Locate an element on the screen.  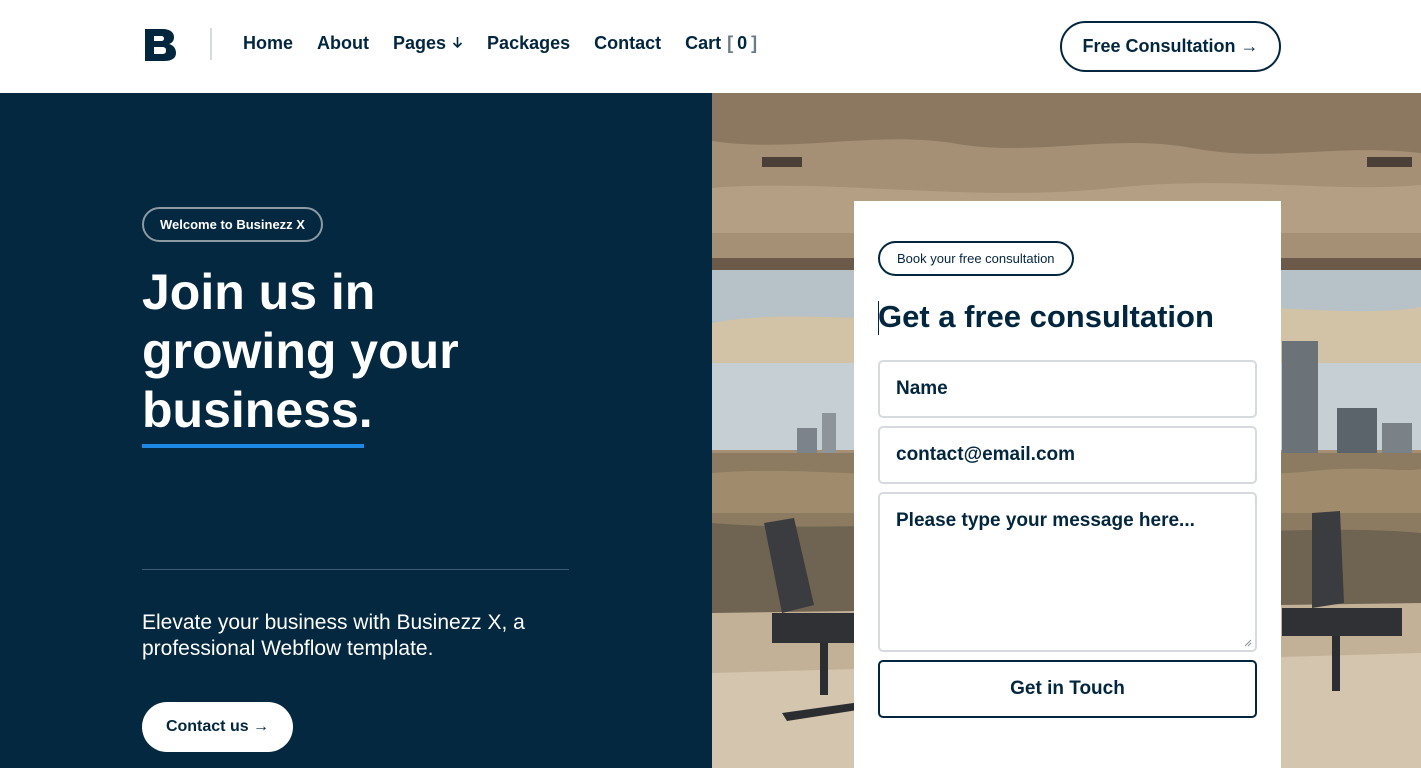
nav-cart-label: Cart is located at coordinates (703, 43).